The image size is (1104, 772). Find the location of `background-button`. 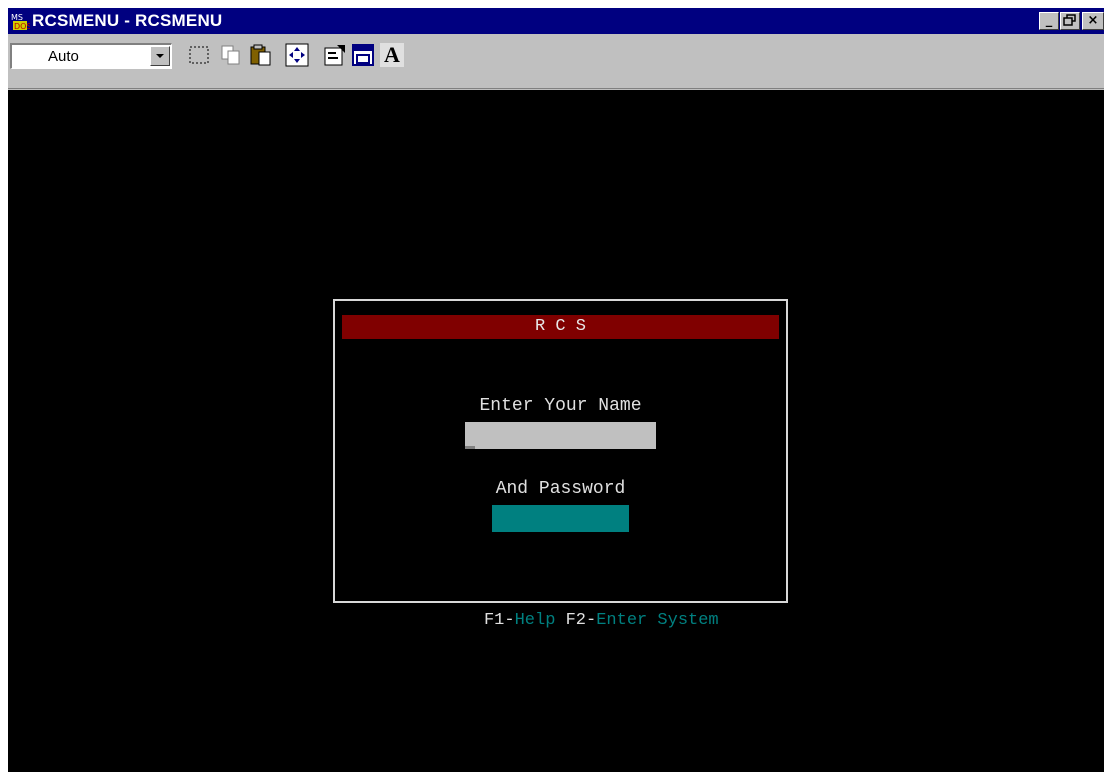

background-button is located at coordinates (363, 55).